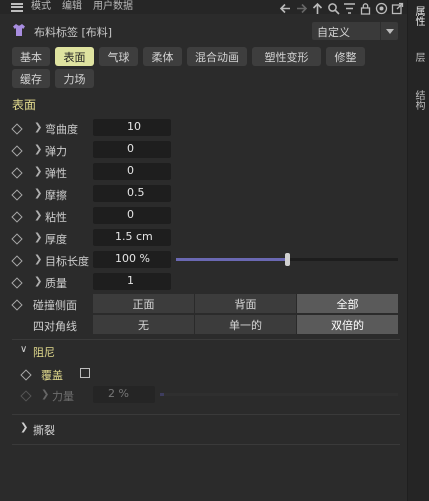  I want to click on chevron-down-icon, so click(389, 31).